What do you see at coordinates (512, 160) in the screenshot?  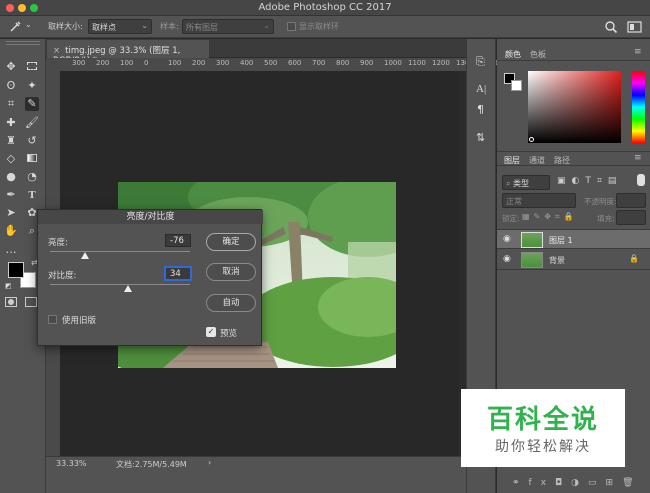 I see `tab-layers: 图层` at bounding box center [512, 160].